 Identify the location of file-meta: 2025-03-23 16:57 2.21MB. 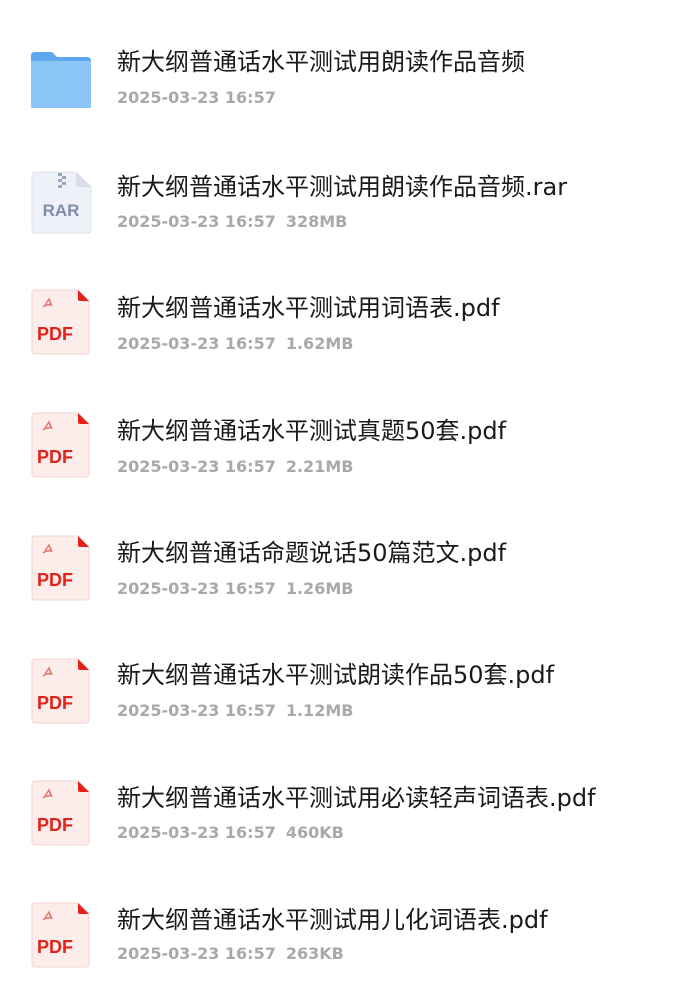
(235, 467).